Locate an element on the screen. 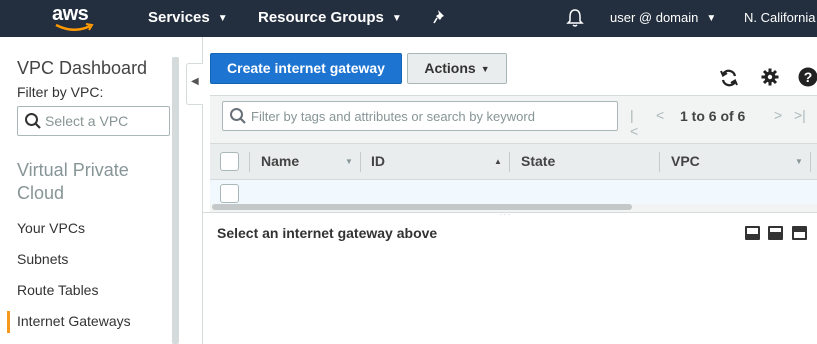 The image size is (817, 344). region-label: N. California is located at coordinates (780, 17).